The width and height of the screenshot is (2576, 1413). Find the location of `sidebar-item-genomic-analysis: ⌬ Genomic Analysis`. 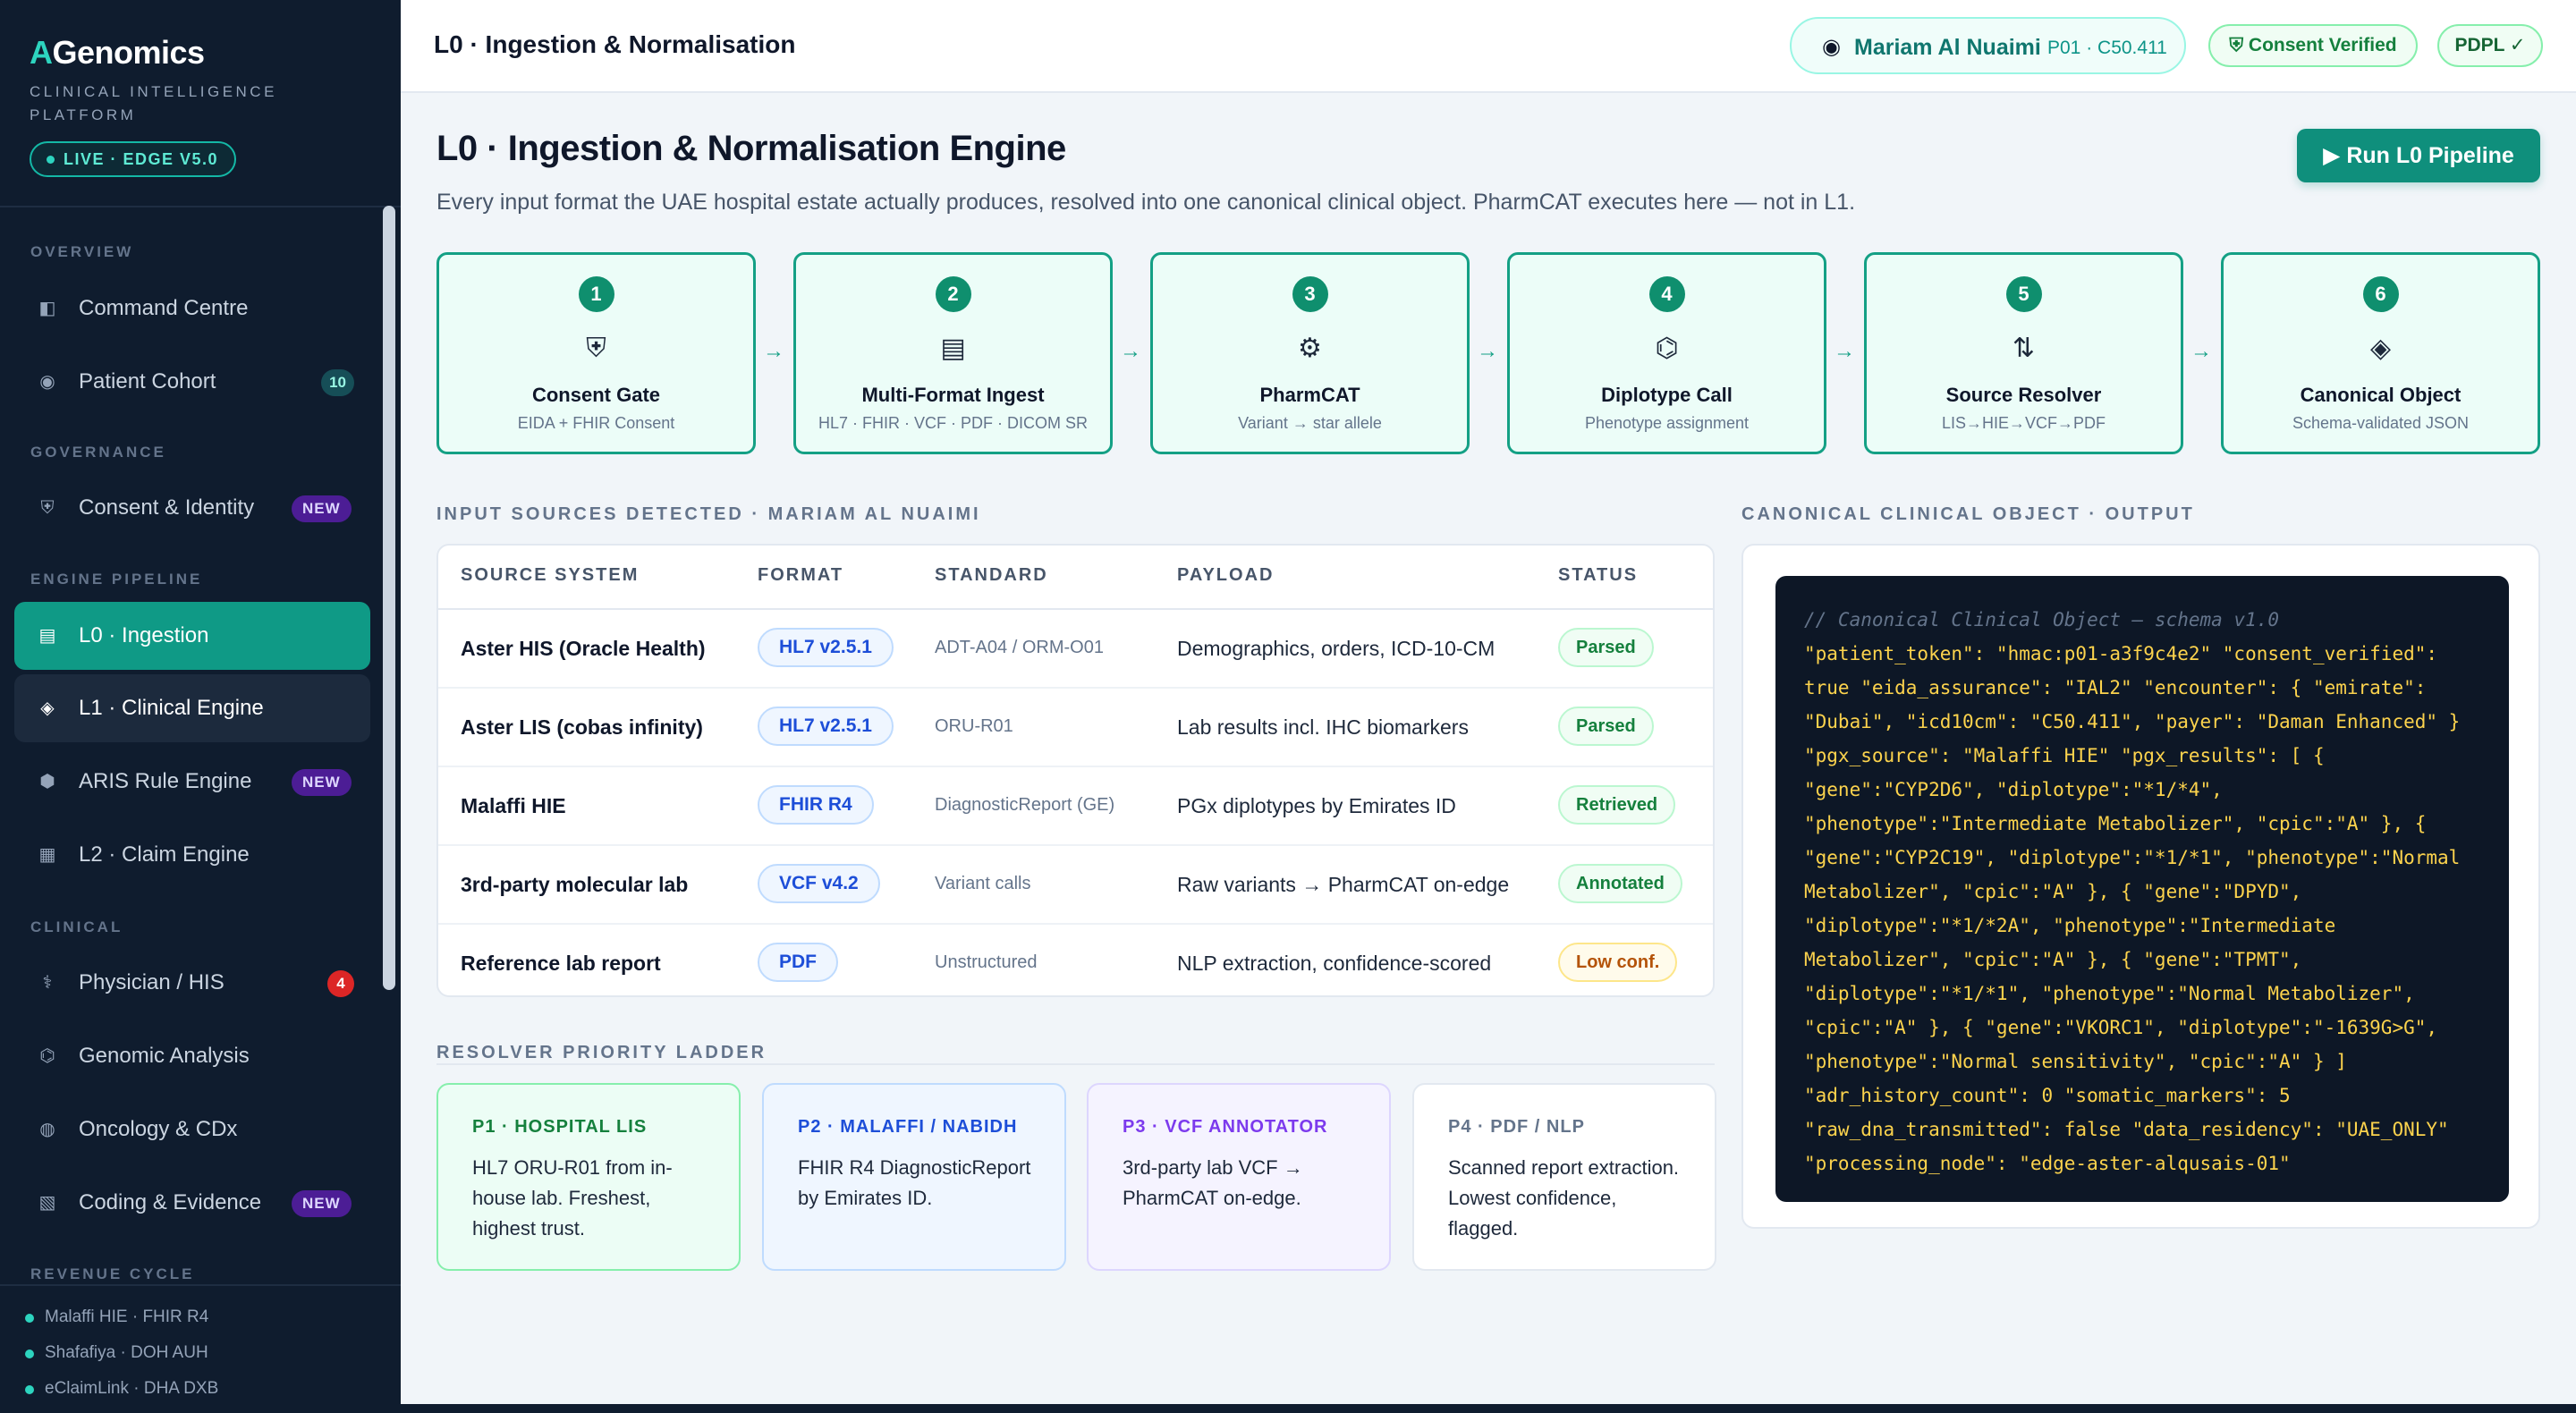

sidebar-item-genomic-analysis: ⌬ Genomic Analysis is located at coordinates (192, 1056).